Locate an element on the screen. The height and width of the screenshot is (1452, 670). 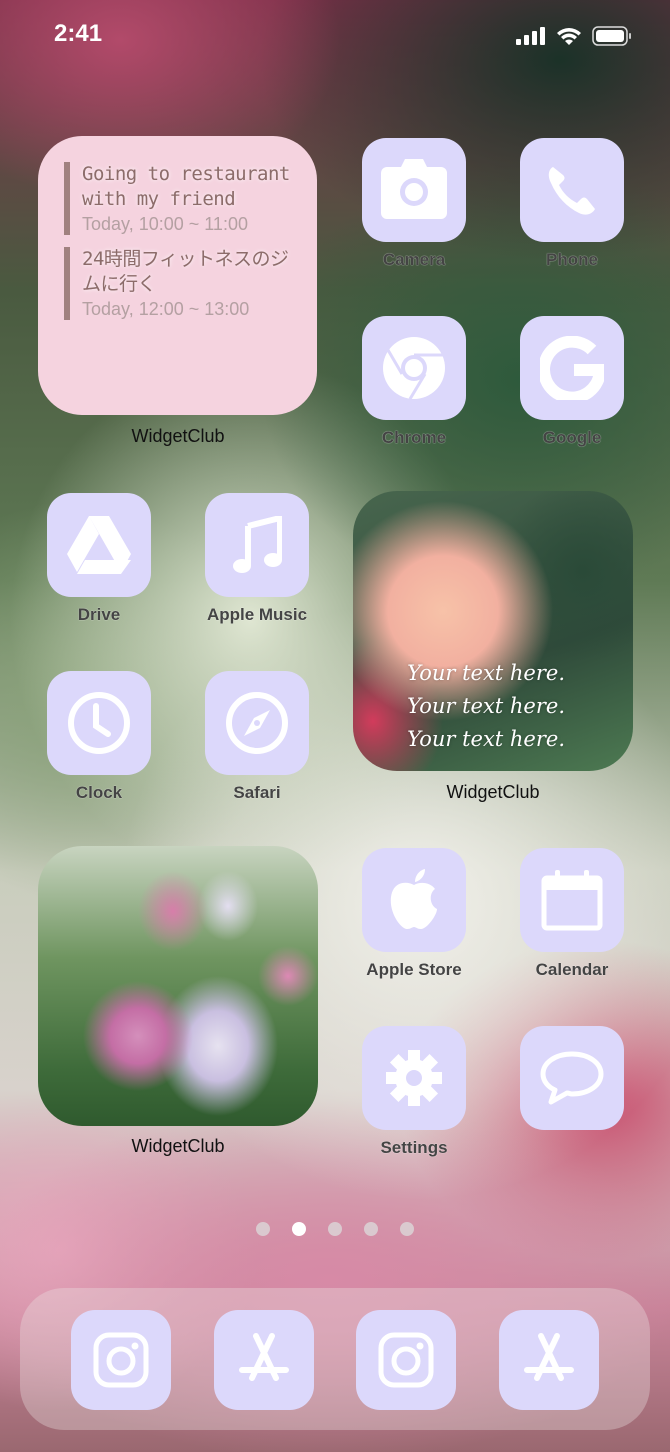
app-settings: Settings is located at coordinates (414, 1092).